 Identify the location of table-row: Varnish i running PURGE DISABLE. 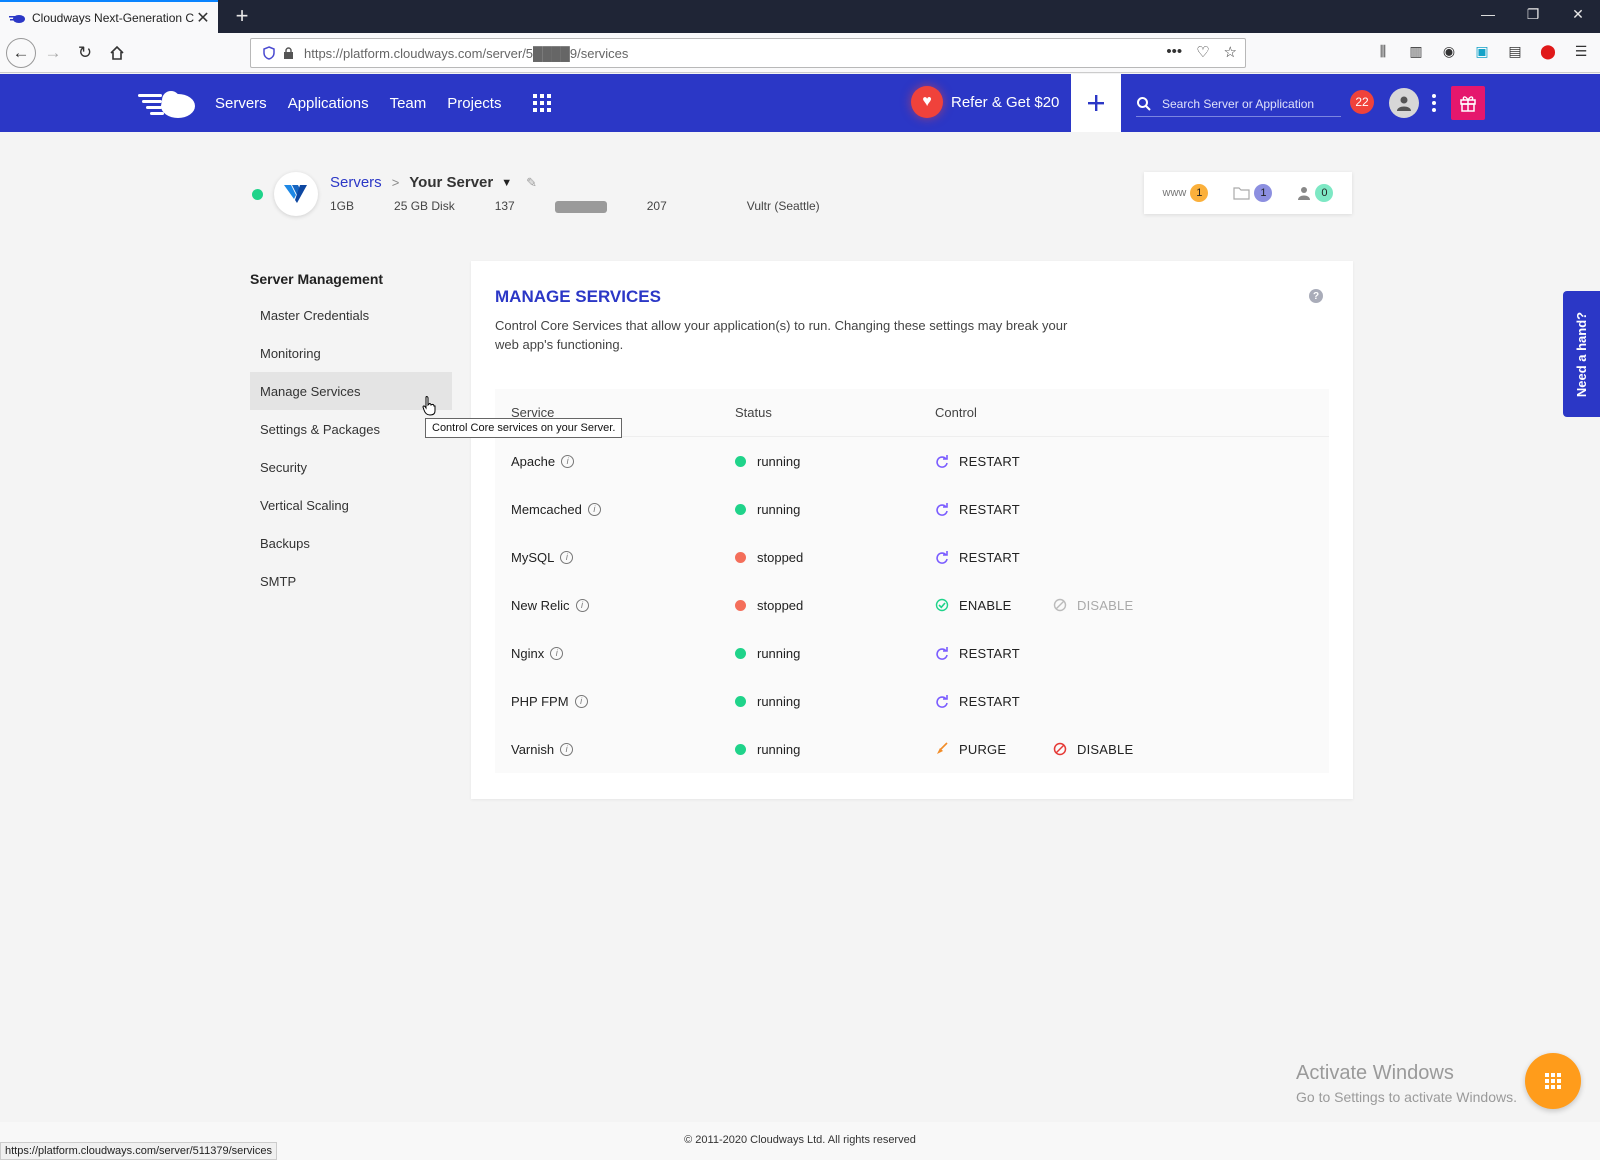
(912, 749).